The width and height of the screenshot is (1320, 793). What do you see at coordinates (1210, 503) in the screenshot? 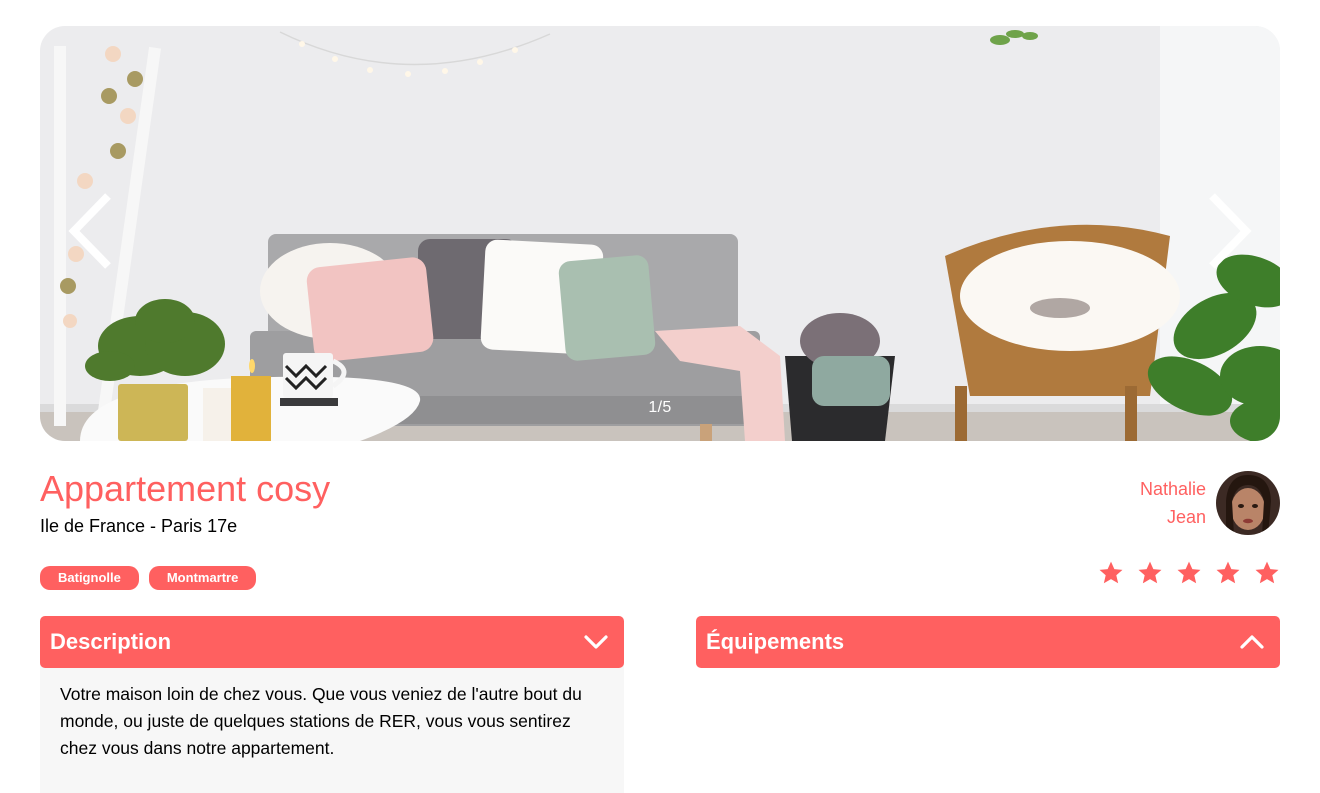
I see `host-info: Nathalie Jean` at bounding box center [1210, 503].